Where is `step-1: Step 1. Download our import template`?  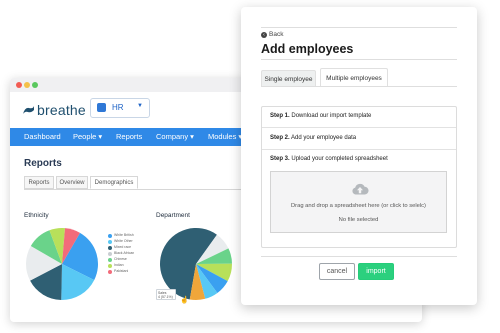
step-1: Step 1. Download our import template is located at coordinates (320, 116).